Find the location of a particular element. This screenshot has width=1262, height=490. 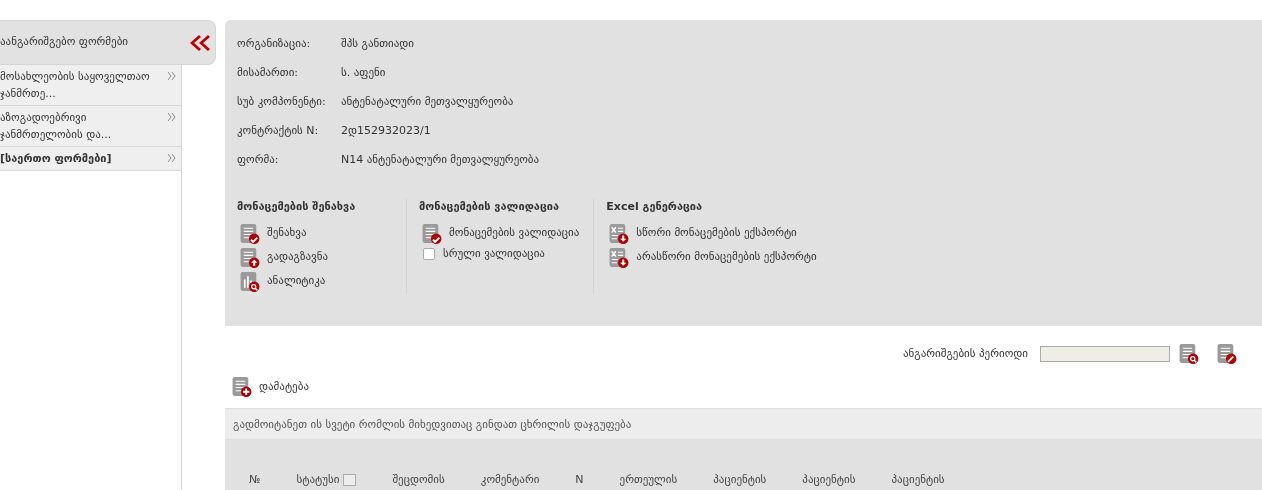

field-value: ანტენატალური მეთვალყურეობა is located at coordinates (427, 102).